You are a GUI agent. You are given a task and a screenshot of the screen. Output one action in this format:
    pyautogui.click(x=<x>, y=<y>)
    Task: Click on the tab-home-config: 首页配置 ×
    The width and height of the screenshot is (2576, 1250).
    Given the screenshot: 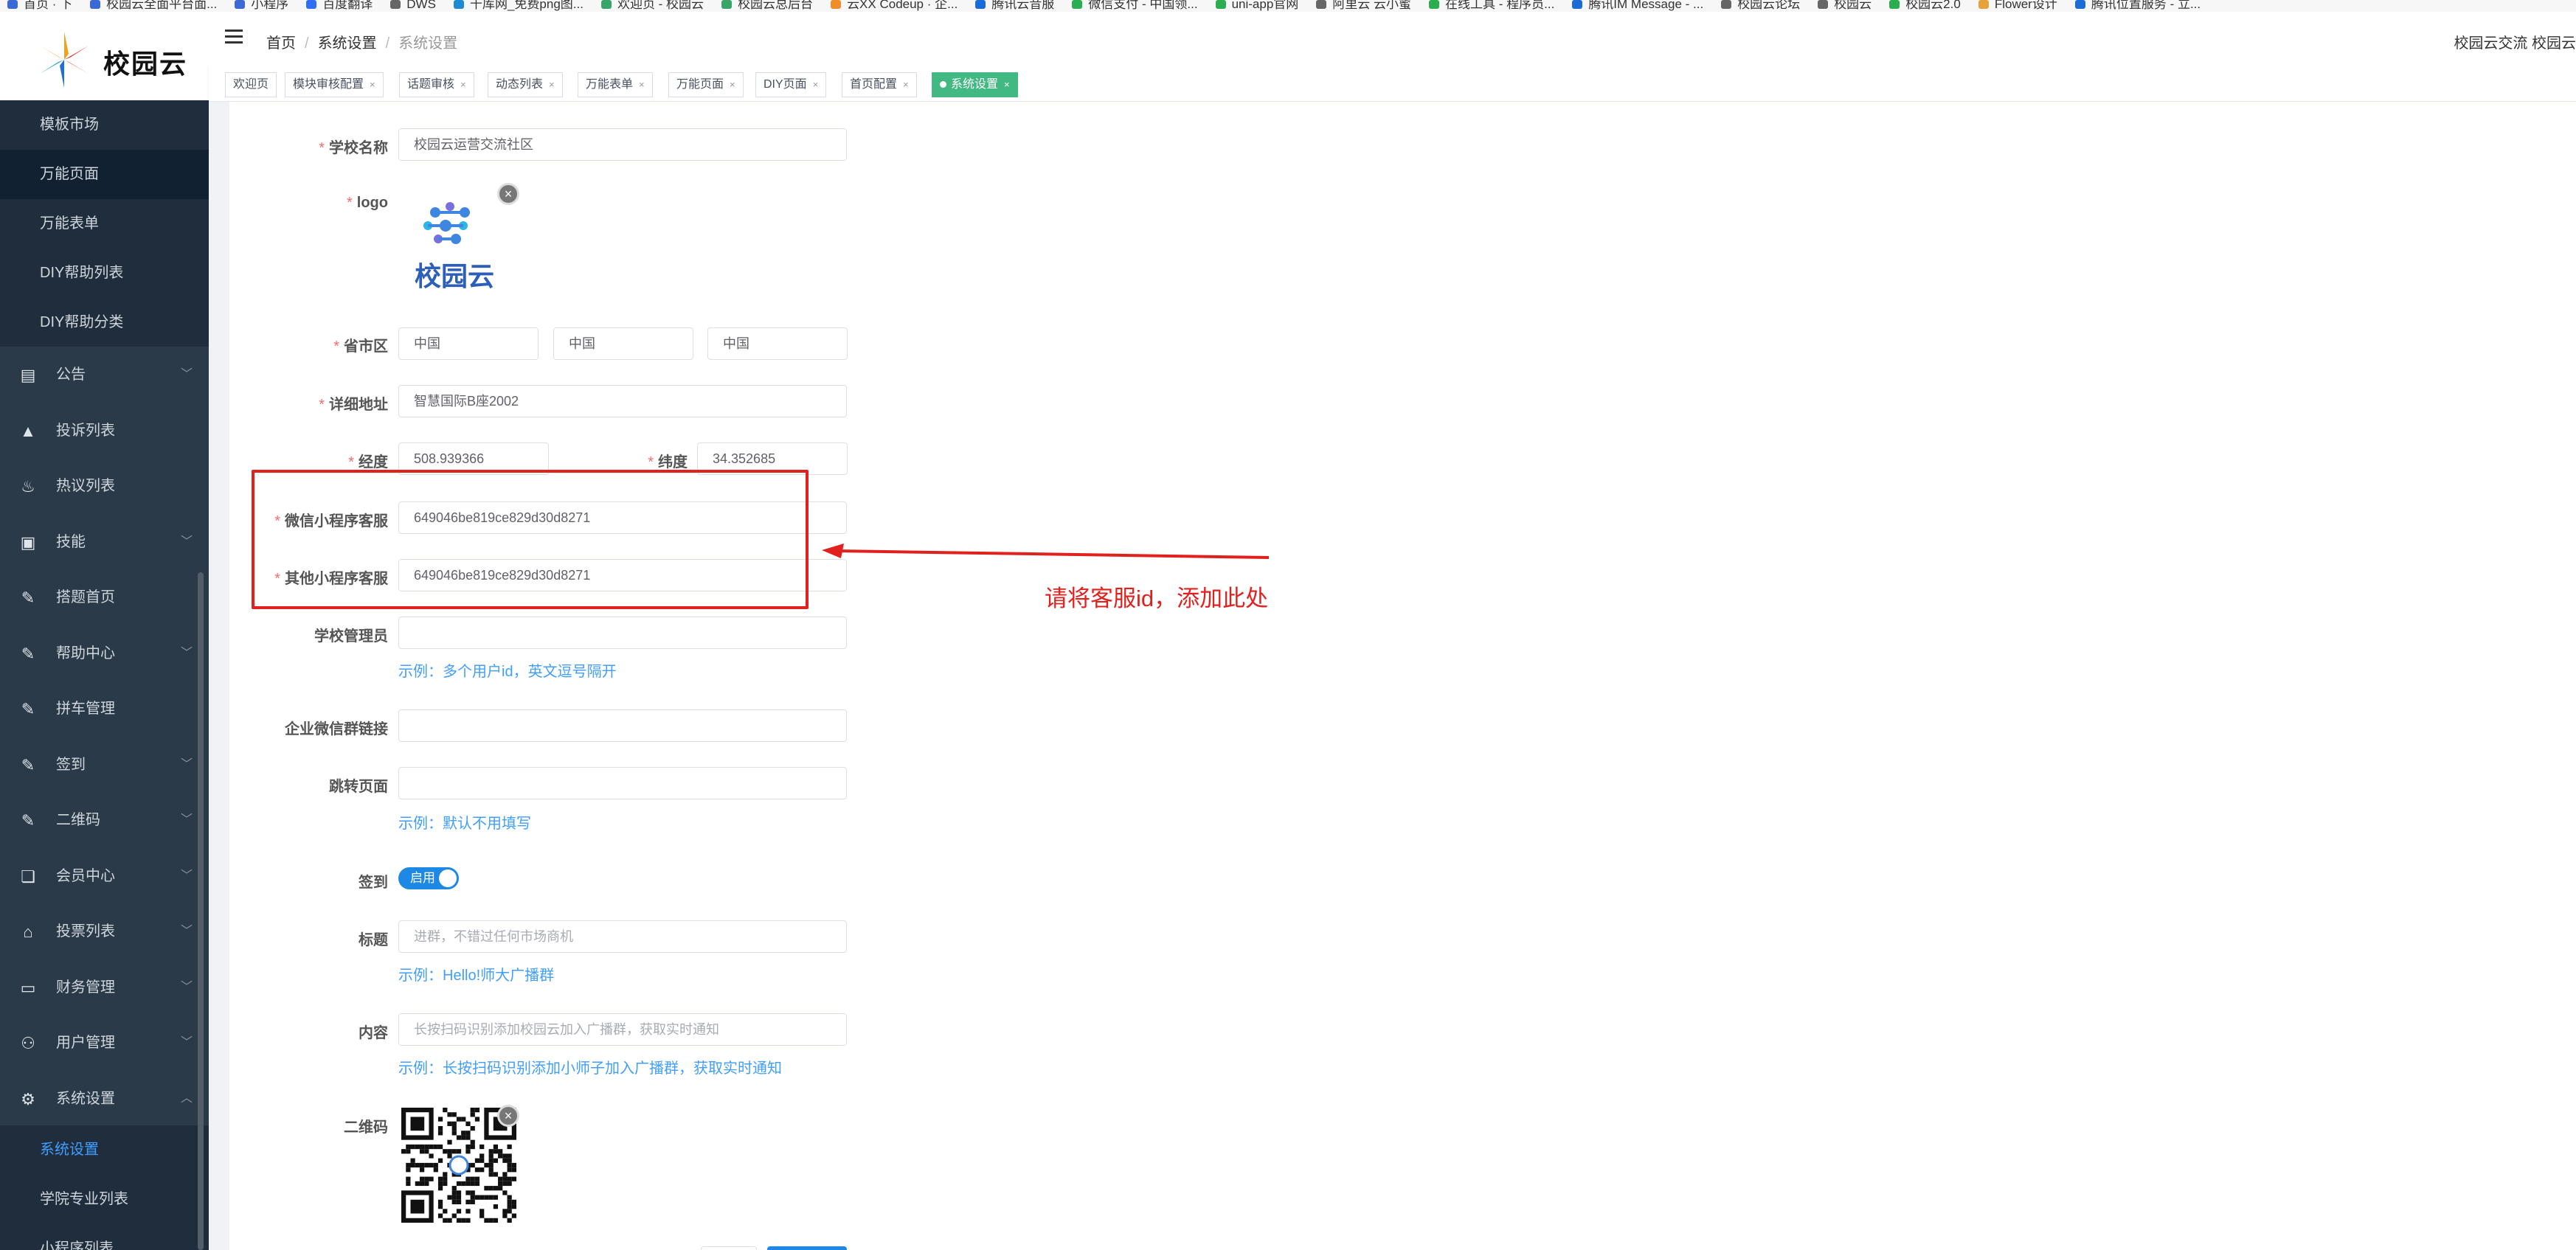 What is the action you would take?
    pyautogui.click(x=880, y=84)
    